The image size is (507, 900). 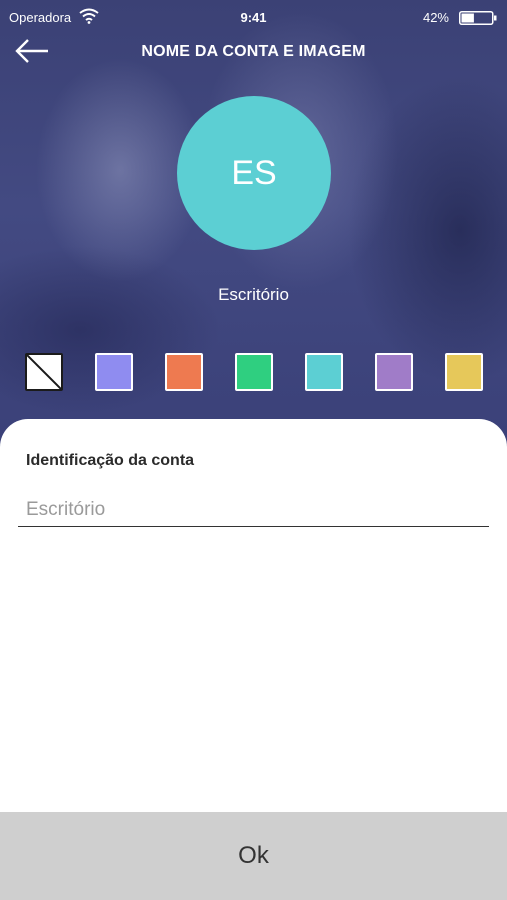 What do you see at coordinates (114, 372) in the screenshot?
I see `color-swatch-periwinkle` at bounding box center [114, 372].